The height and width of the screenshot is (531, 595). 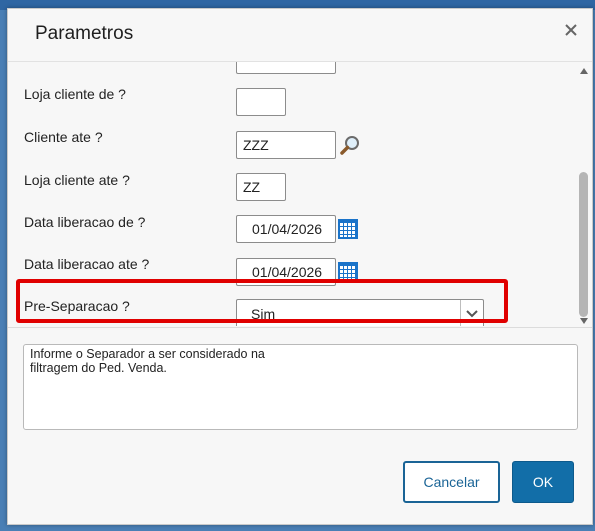 What do you see at coordinates (77, 180) in the screenshot?
I see `param-label-loja-cliente-ate: Loja cliente ate ?` at bounding box center [77, 180].